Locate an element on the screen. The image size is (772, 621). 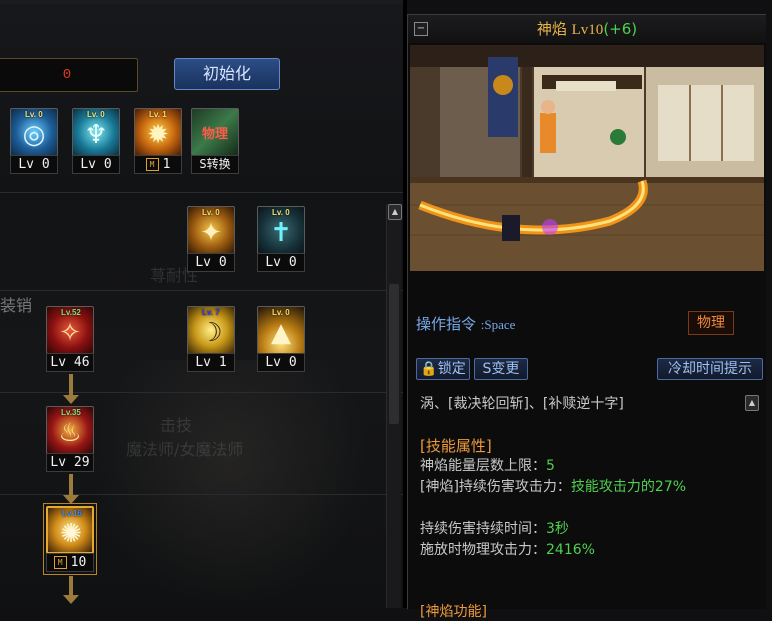
skill-icon: Lv. 7 ☽ is located at coordinates (211, 330).